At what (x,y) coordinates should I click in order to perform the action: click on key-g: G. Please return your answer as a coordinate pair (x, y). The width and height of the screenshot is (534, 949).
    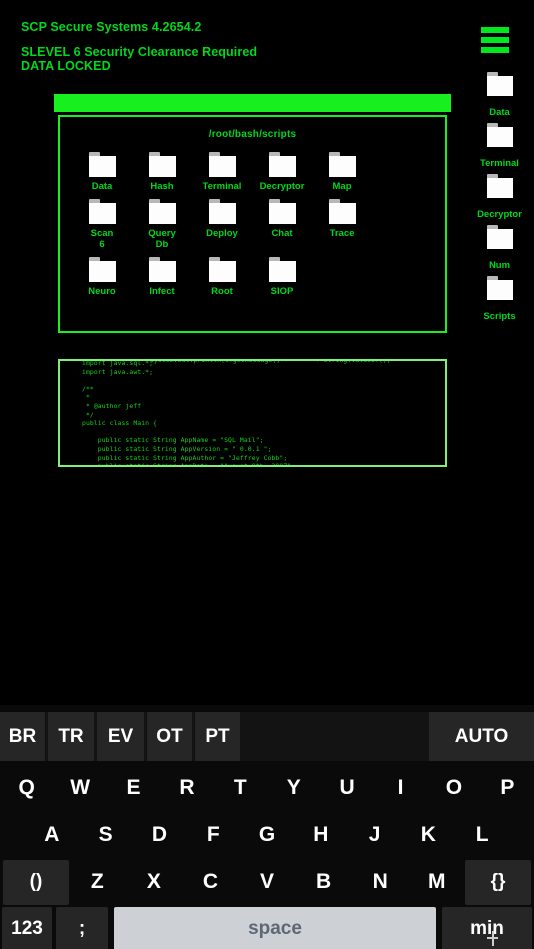
    Looking at the image, I should click on (267, 835).